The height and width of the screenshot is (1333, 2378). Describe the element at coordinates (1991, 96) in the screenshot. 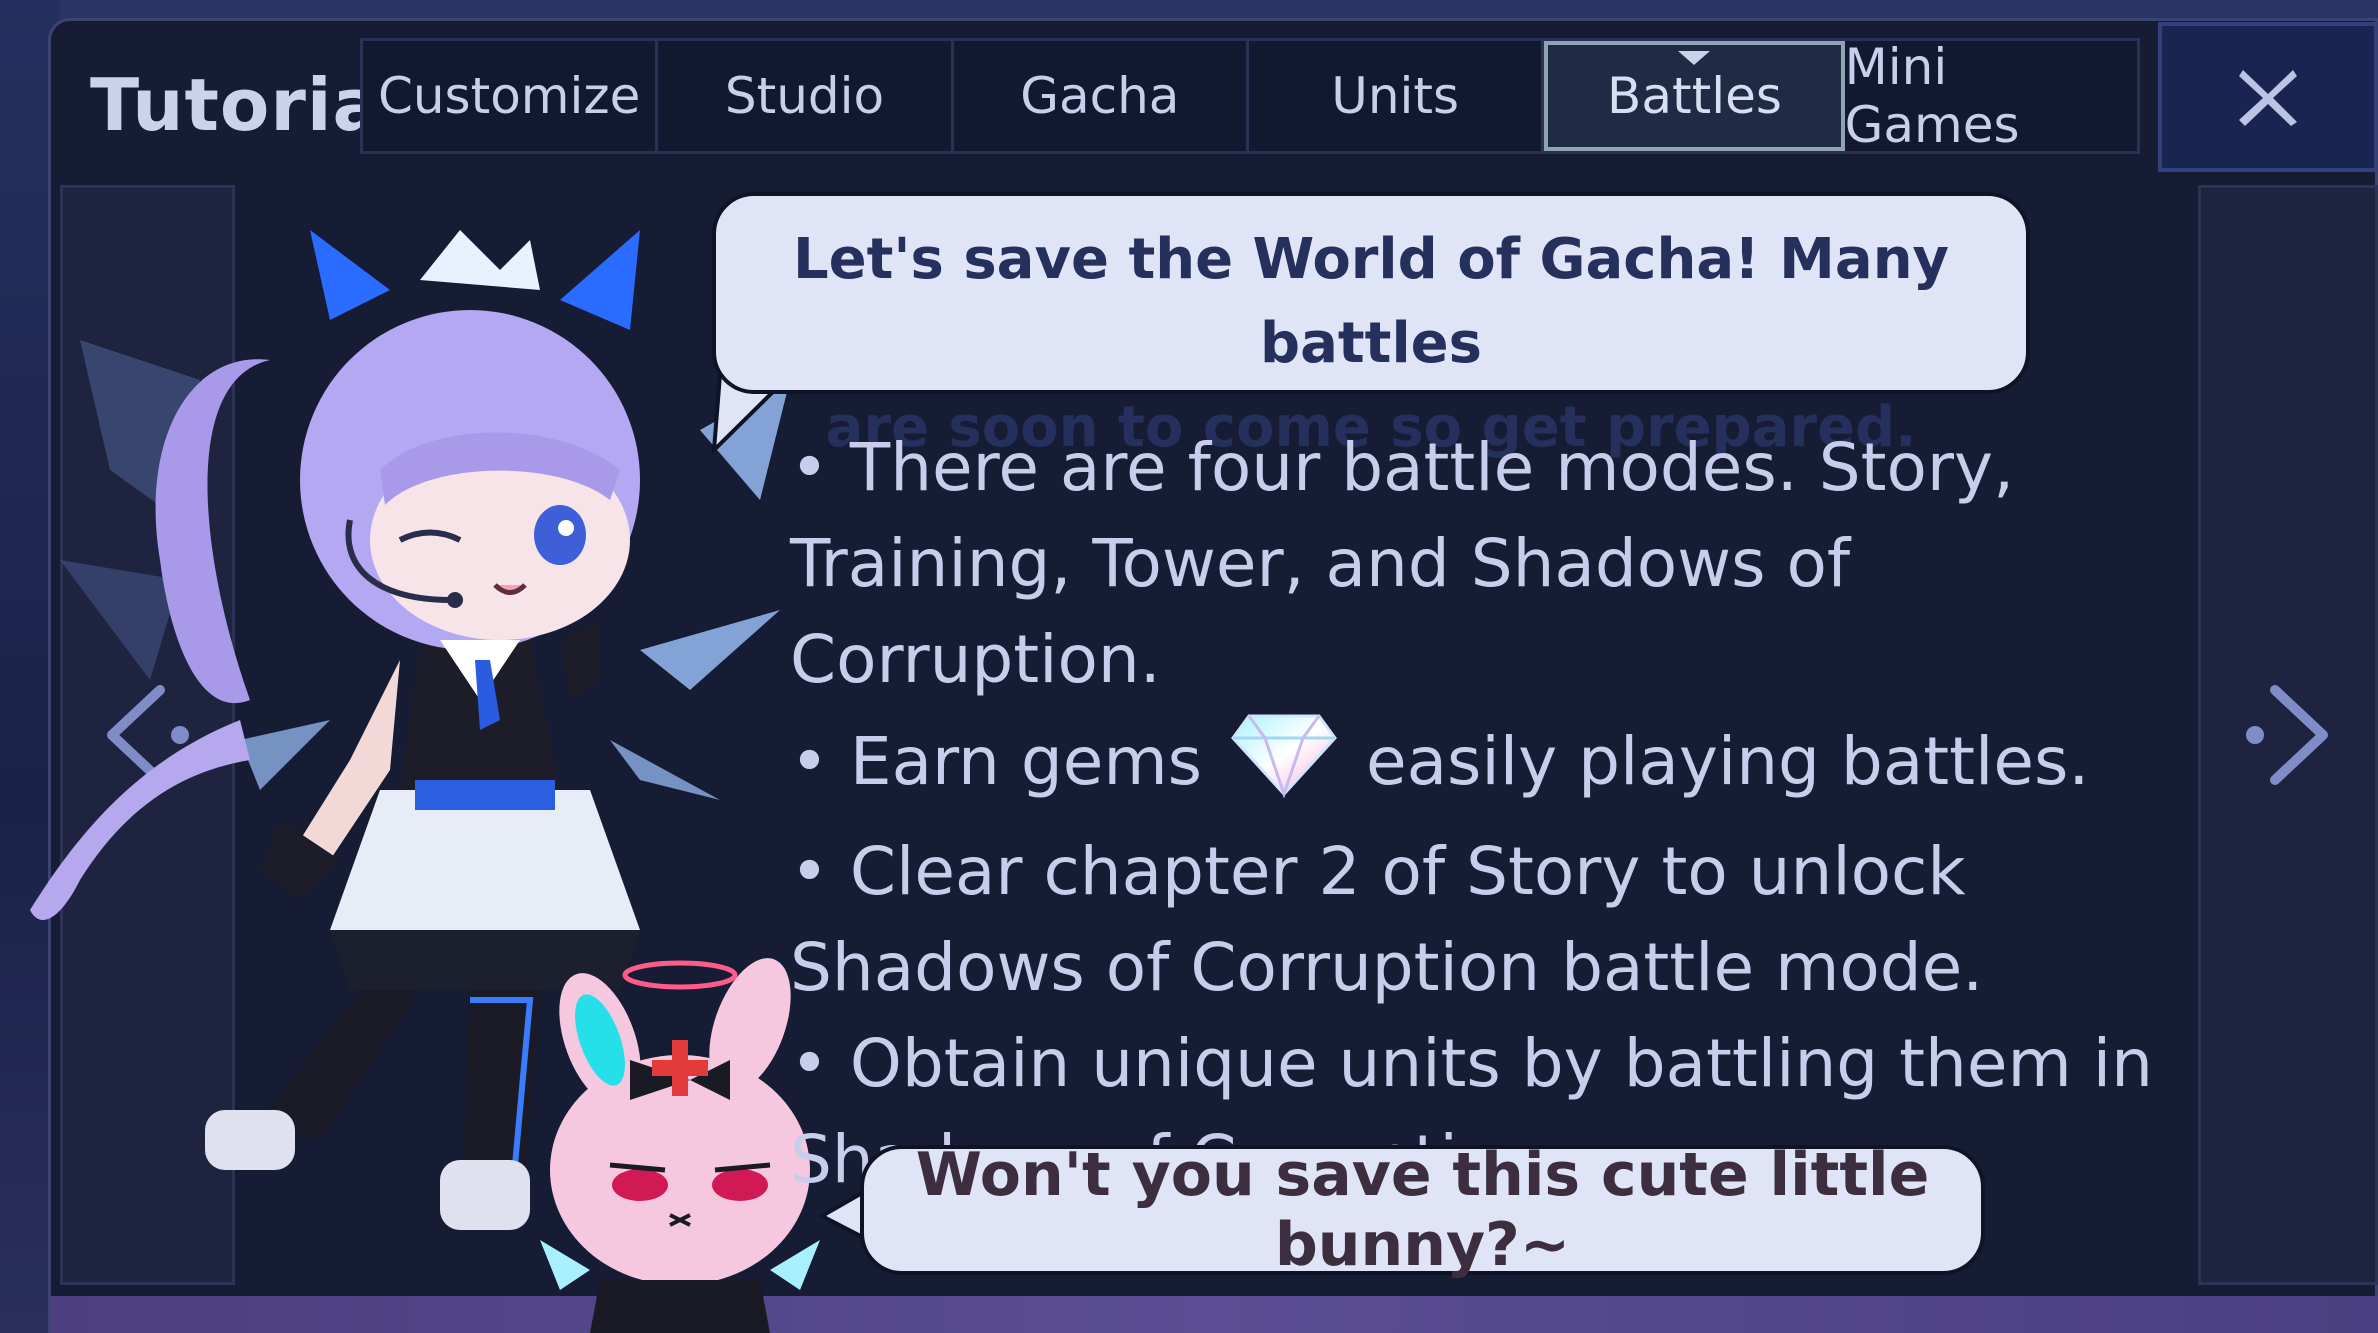

I see `tab-mini-games: Mini Games` at that location.